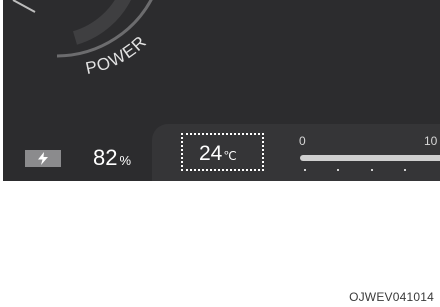 This screenshot has width=440, height=307. What do you see at coordinates (431, 141) in the screenshot?
I see `scale-max-label: 10` at bounding box center [431, 141].